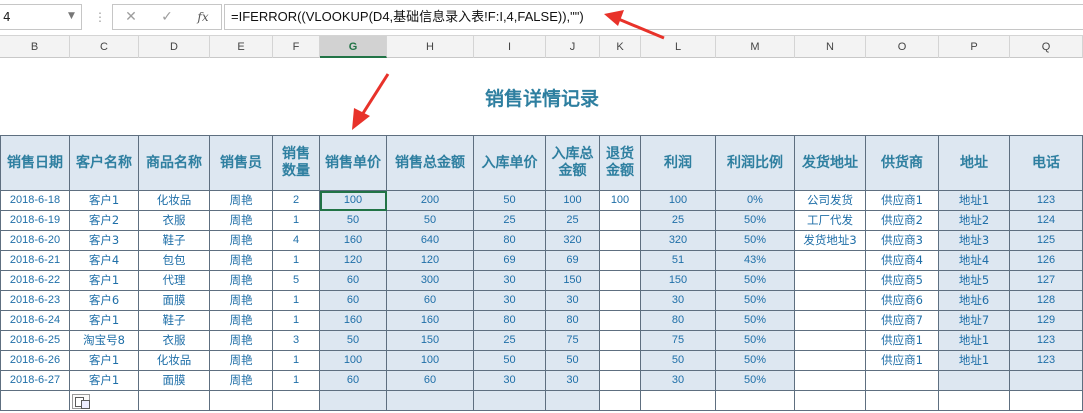 The height and width of the screenshot is (413, 1083). I want to click on table-cell: 125, so click(1046, 241).